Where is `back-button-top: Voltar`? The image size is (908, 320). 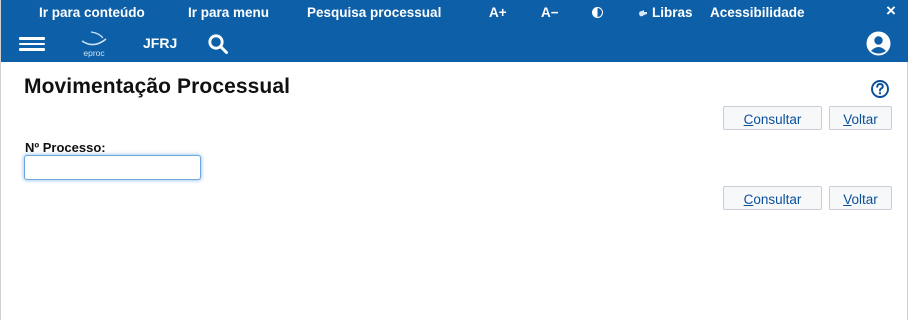
back-button-top: Voltar is located at coordinates (860, 118).